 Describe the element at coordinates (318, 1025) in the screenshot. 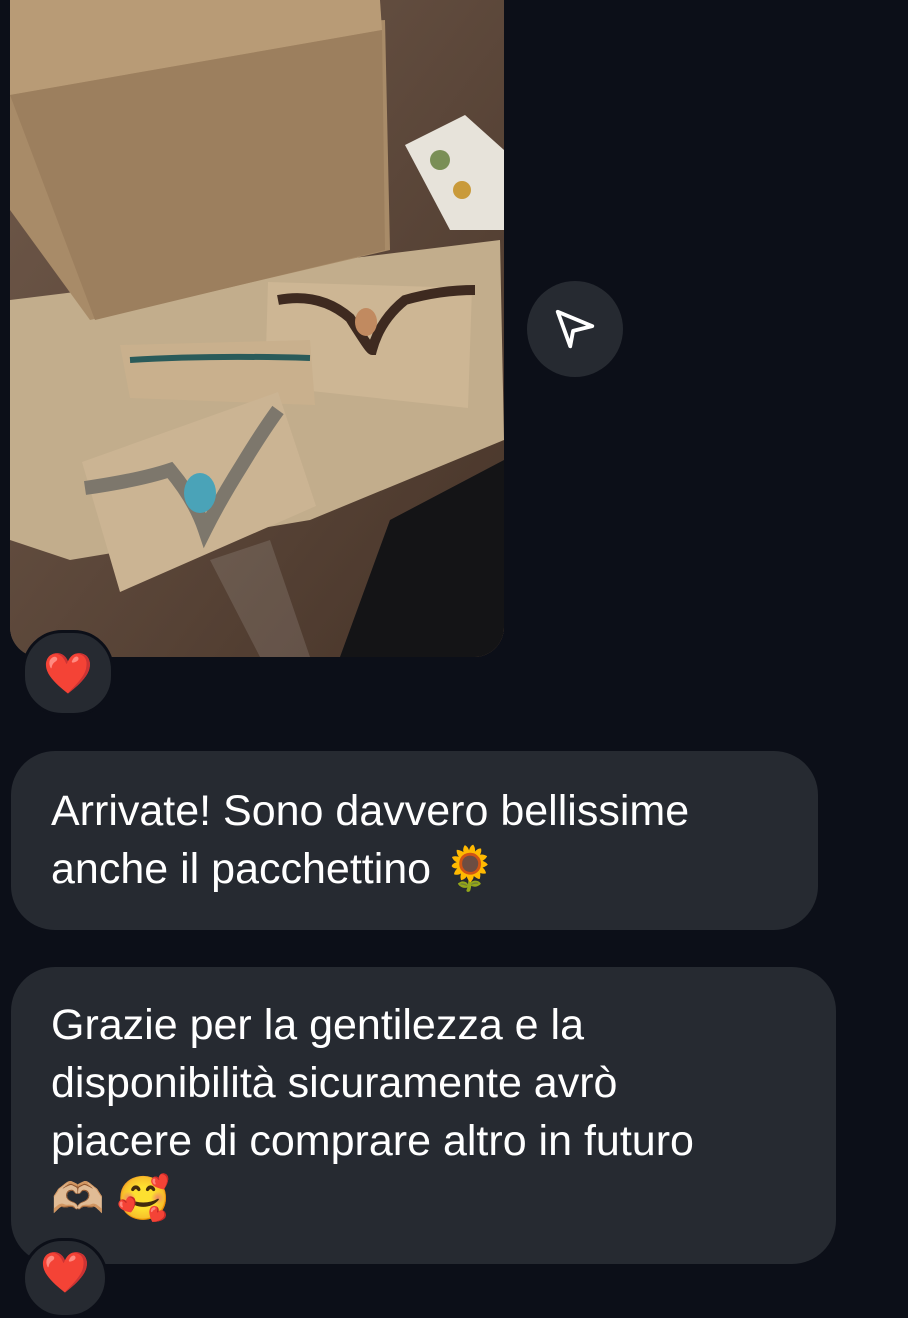

I see `message-text-line: Grazie per la gentilezza e la` at that location.